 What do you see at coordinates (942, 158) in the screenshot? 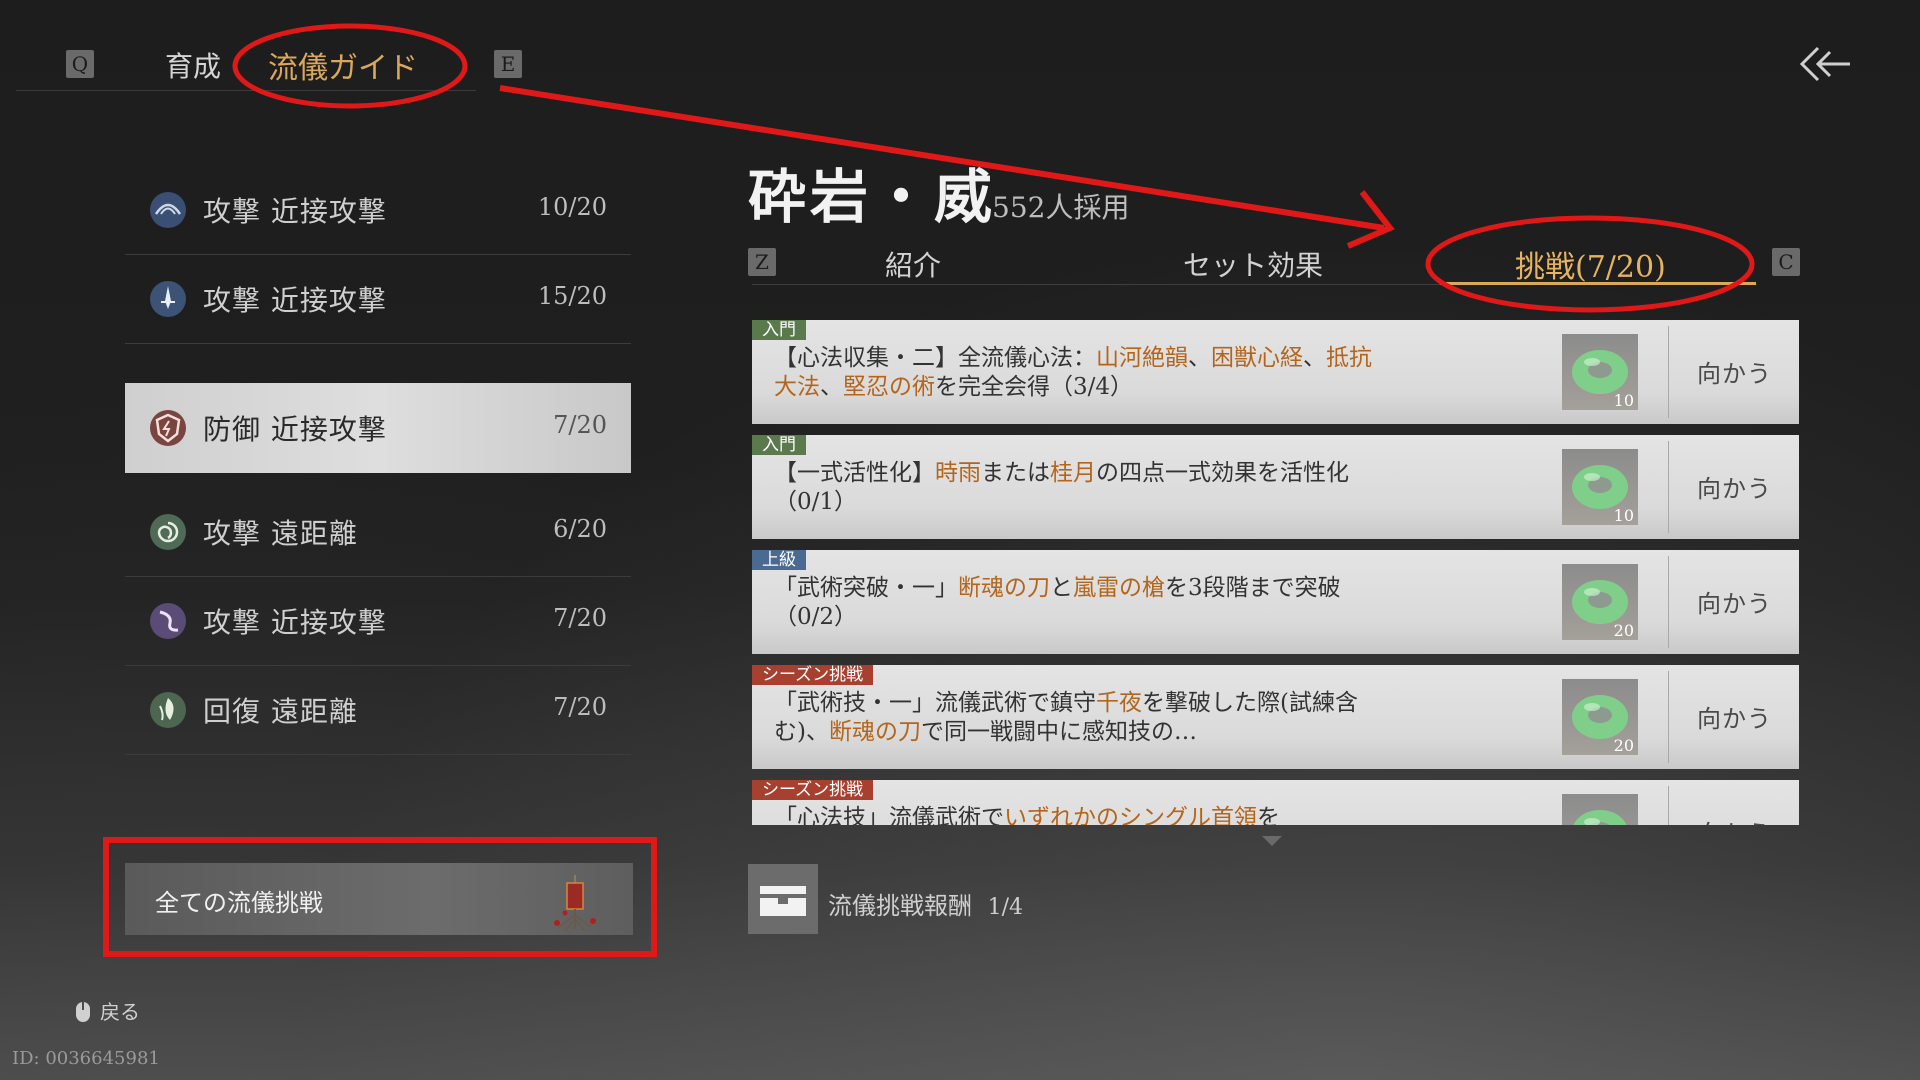
I see `annotation-arrow-line` at bounding box center [942, 158].